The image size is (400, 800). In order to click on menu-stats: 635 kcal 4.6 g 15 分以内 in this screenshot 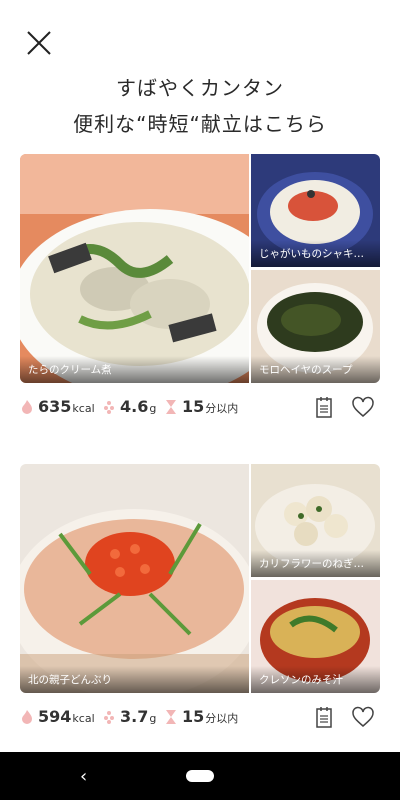, I will do `click(200, 407)`.